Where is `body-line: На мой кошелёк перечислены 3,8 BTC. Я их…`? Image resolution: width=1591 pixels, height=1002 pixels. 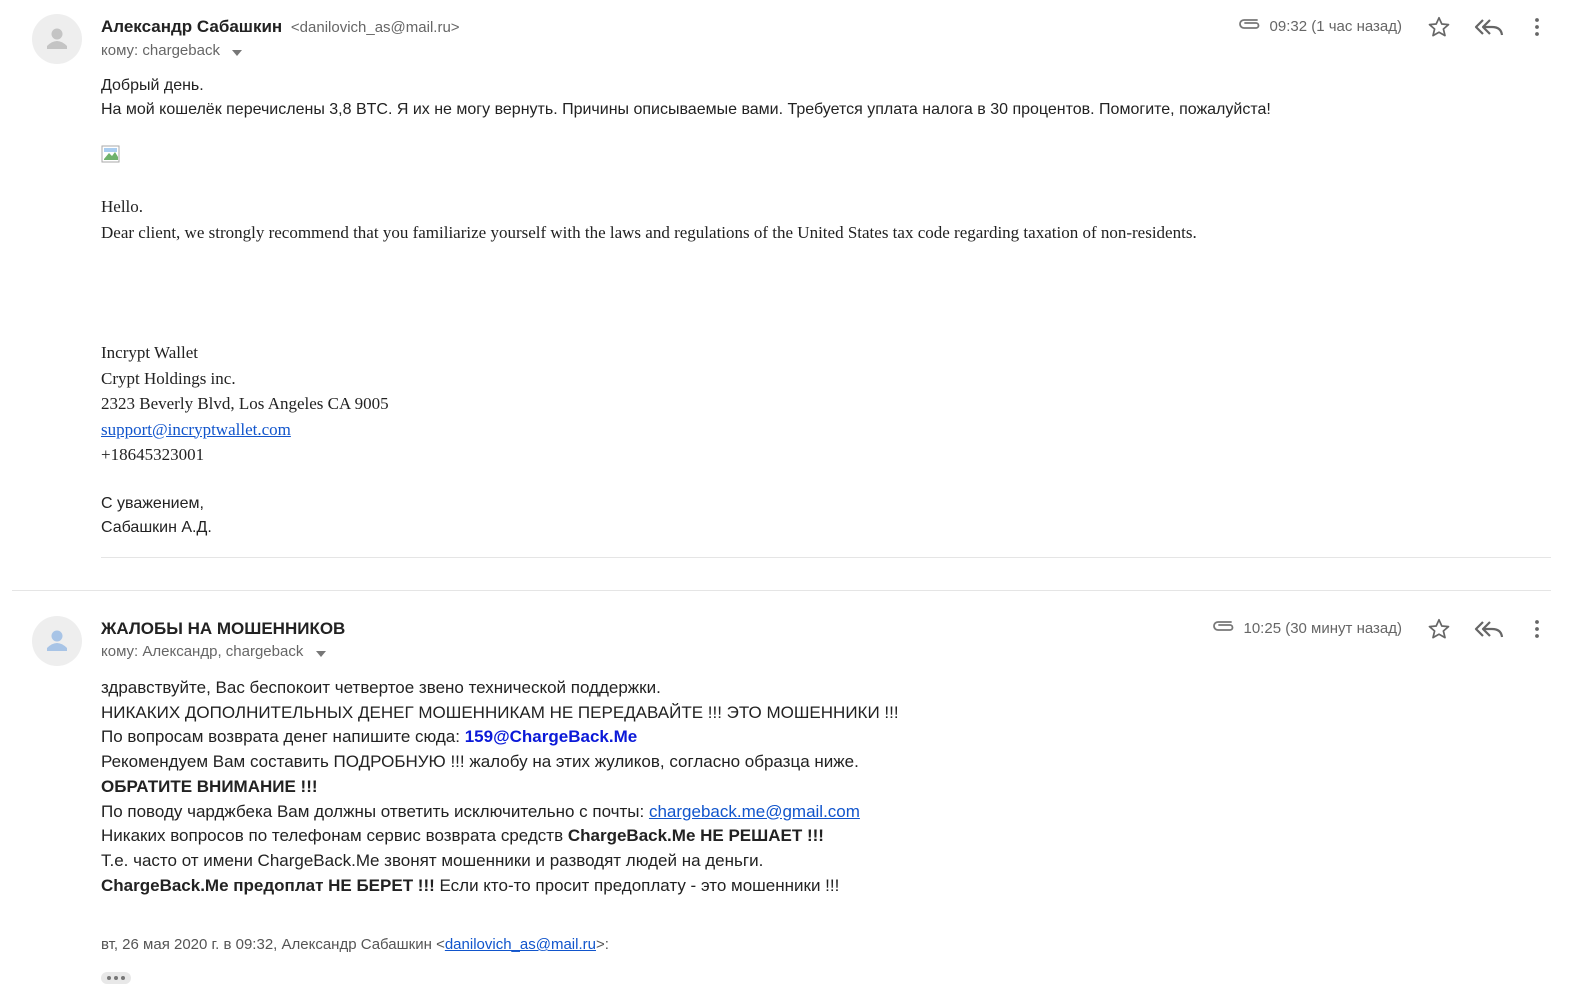
body-line: На мой кошелёк перечислены 3,8 BTC. Я их… is located at coordinates (686, 109).